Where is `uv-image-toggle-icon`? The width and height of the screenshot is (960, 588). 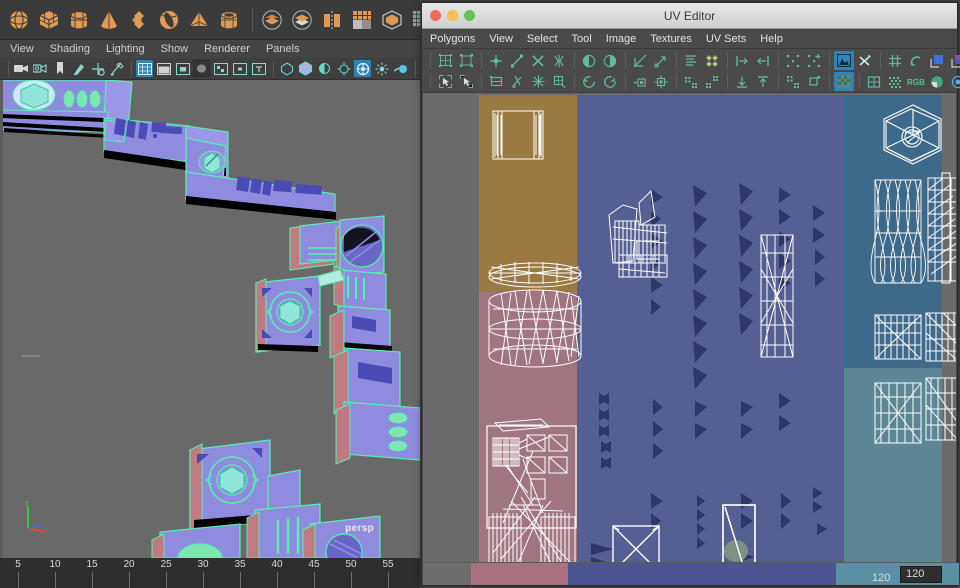 uv-image-toggle-icon is located at coordinates (844, 60).